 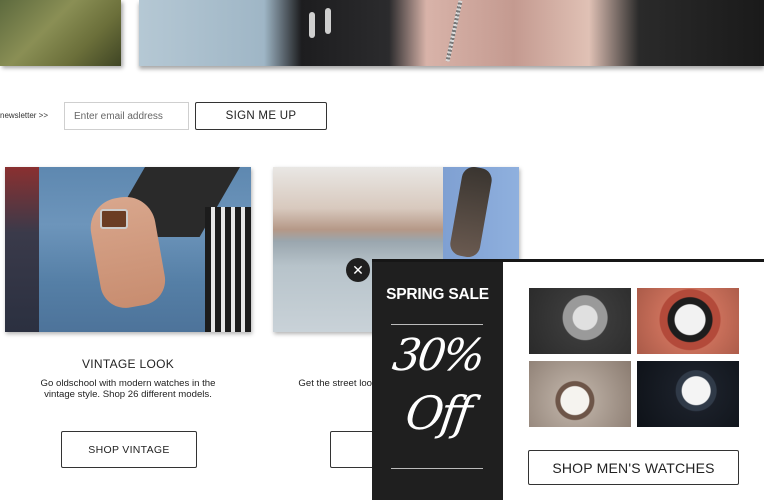 I want to click on discount-off: Off, so click(x=437, y=413).